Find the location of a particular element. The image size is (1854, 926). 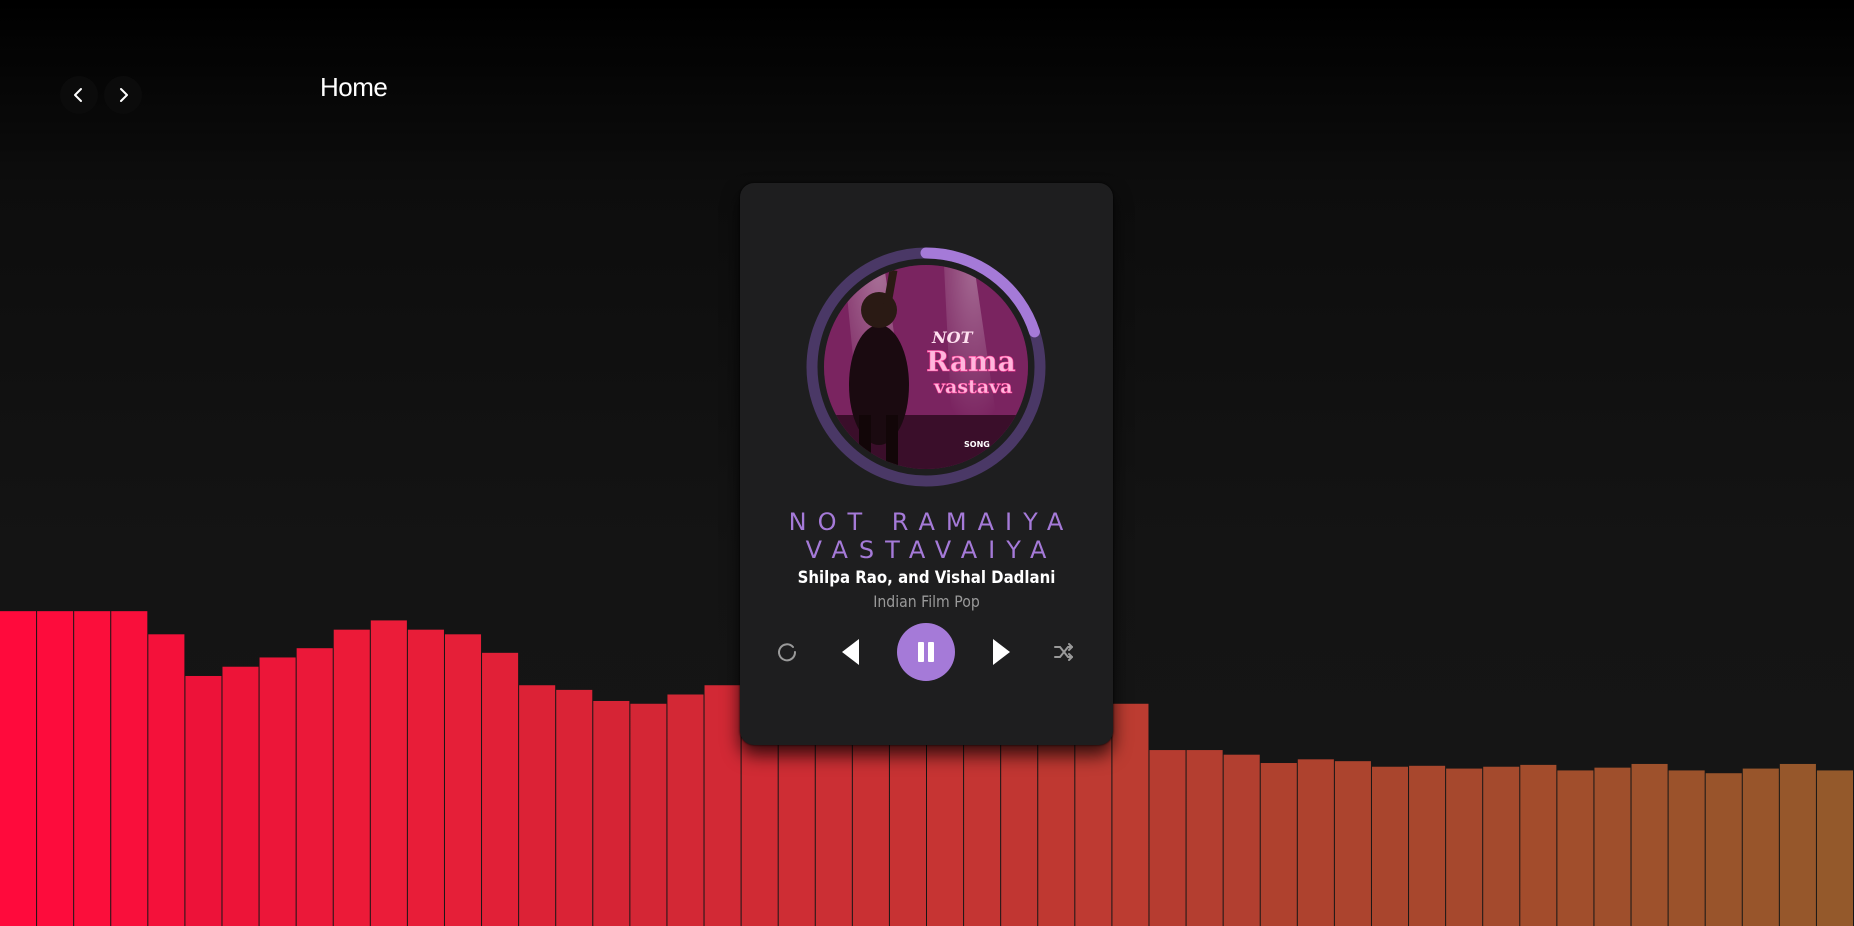

play-pause-button is located at coordinates (926, 652).